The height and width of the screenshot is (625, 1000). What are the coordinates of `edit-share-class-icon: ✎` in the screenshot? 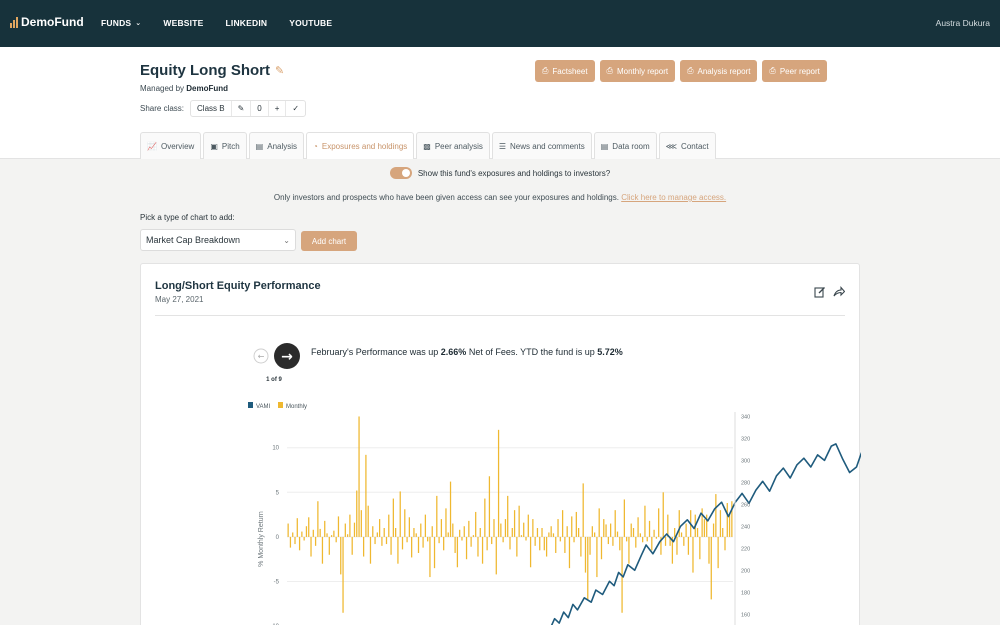 It's located at (242, 108).